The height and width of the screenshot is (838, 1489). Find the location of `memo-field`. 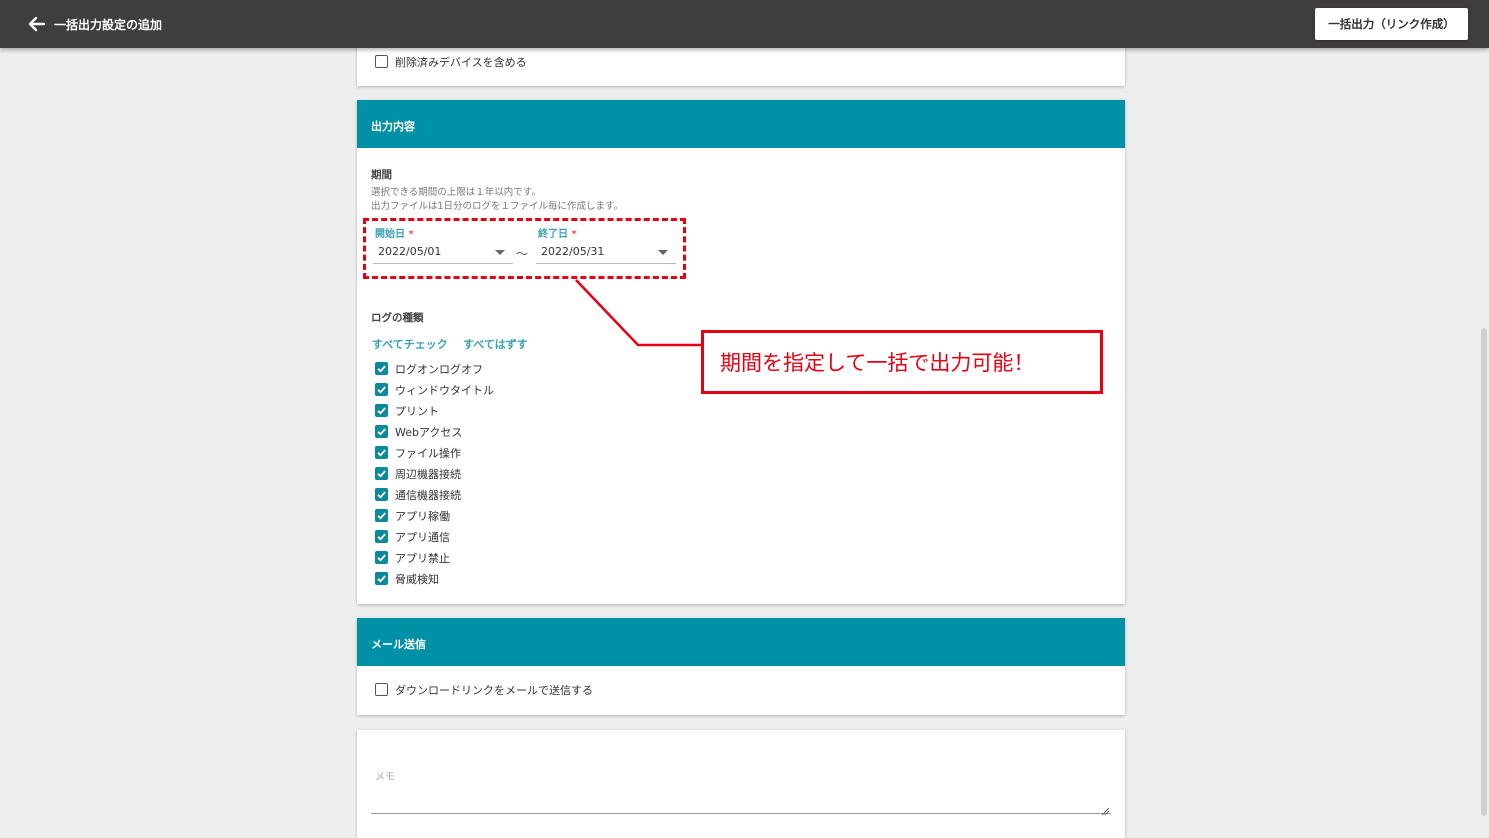

memo-field is located at coordinates (741, 813).